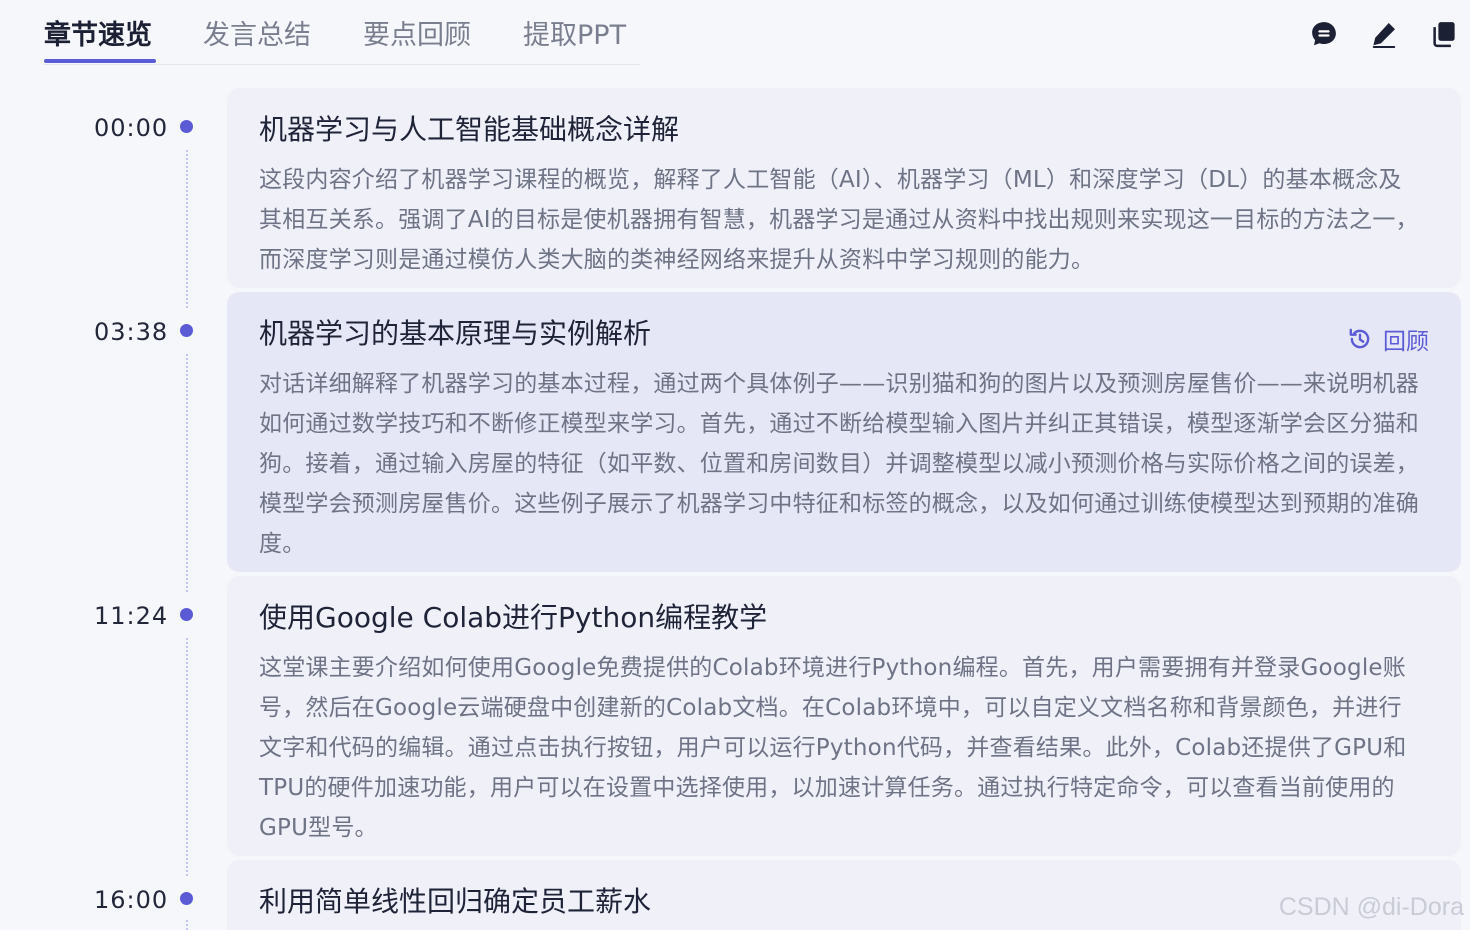  What do you see at coordinates (455, 333) in the screenshot?
I see `chapter-title: 机器学习的基本原理与实例解析` at bounding box center [455, 333].